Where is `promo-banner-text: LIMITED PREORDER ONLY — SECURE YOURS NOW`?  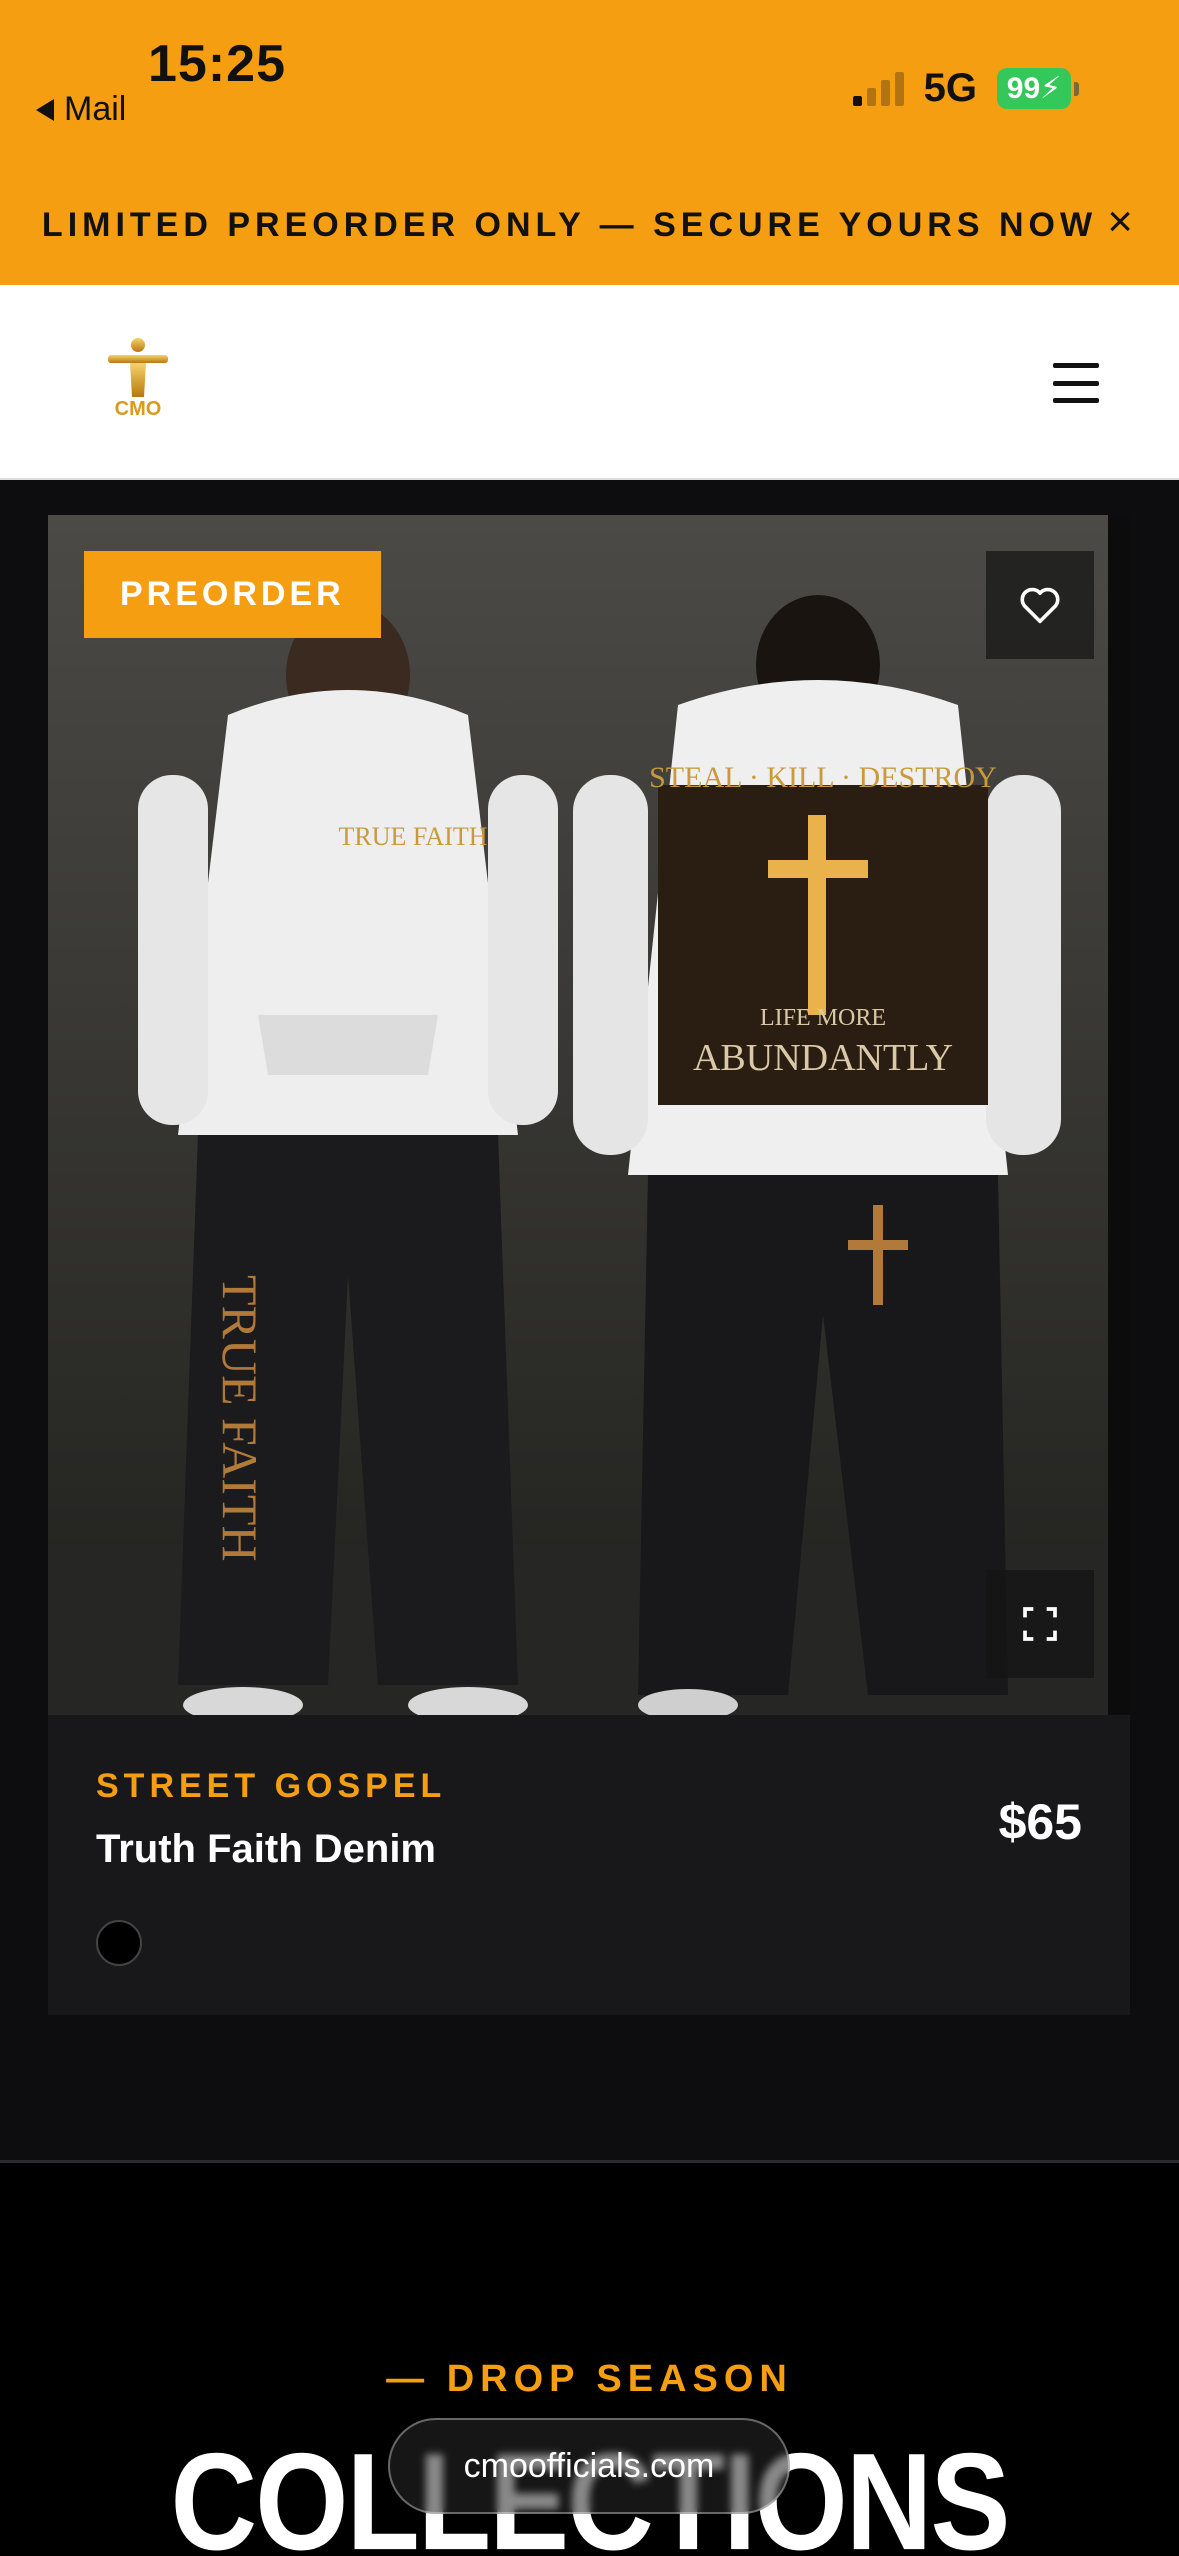
promo-banner-text: LIMITED PREORDER ONLY — SECURE YOURS NOW is located at coordinates (569, 225).